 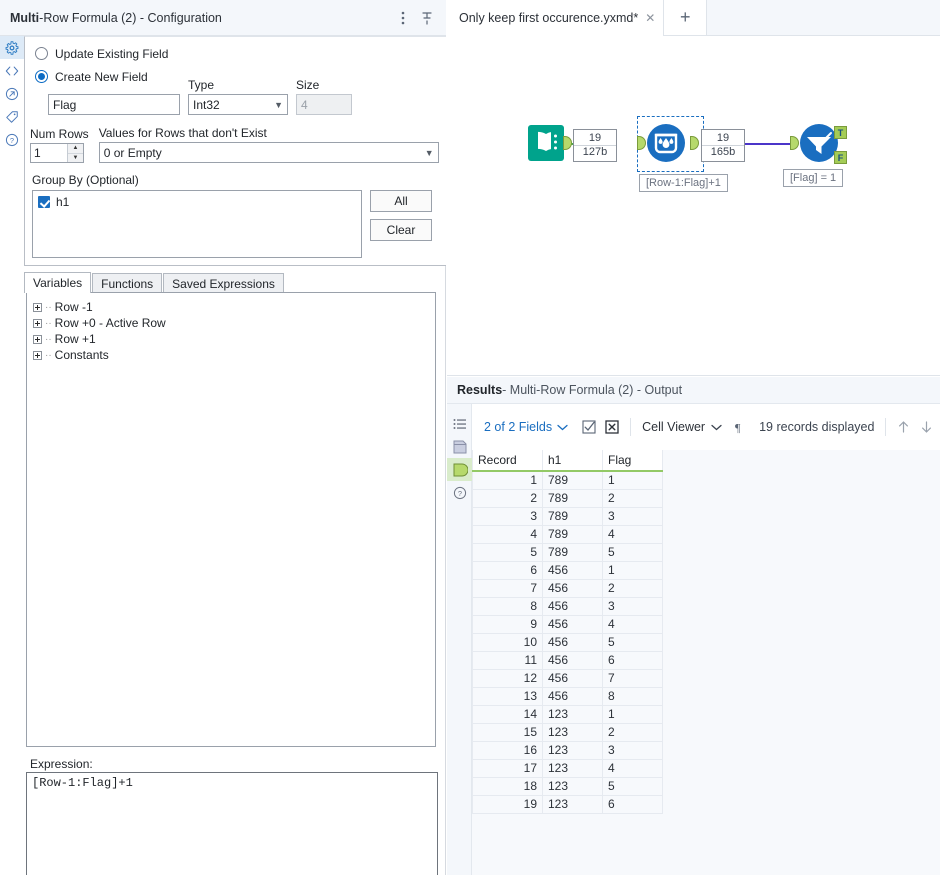 What do you see at coordinates (507, 498) in the screenshot?
I see `cell-record: 2` at bounding box center [507, 498].